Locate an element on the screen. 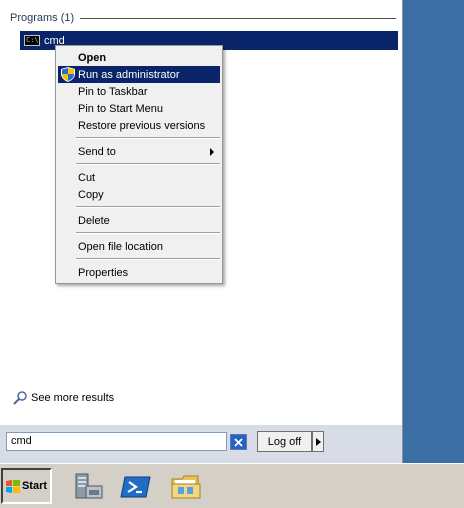 This screenshot has height=508, width=464. see-more-results-link: See more results is located at coordinates (63, 398).